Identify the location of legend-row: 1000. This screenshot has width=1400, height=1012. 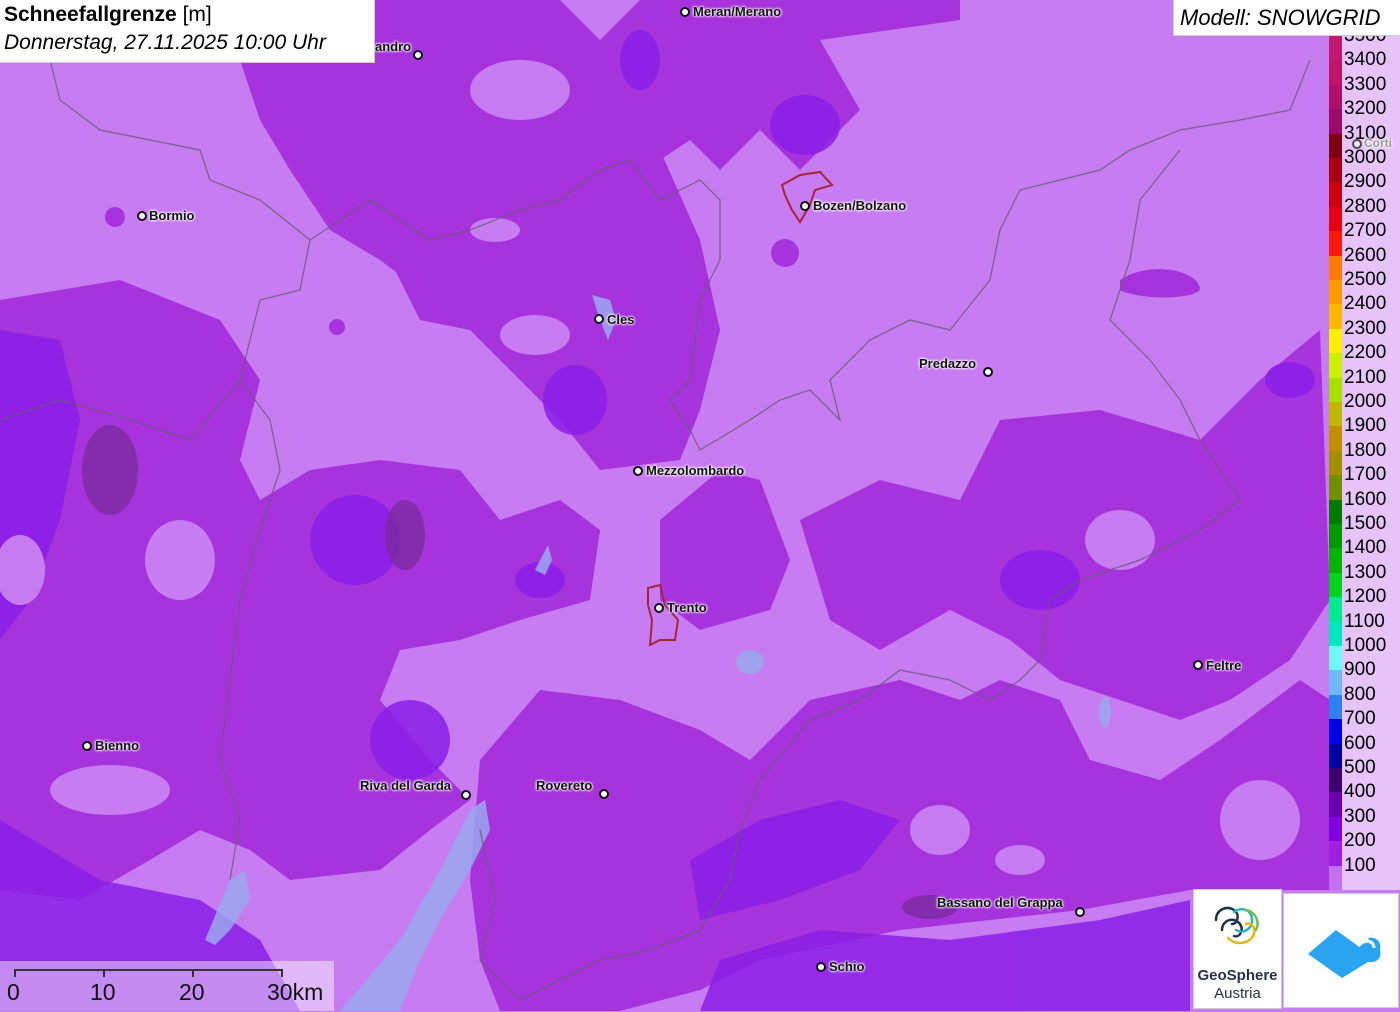
(1364, 652).